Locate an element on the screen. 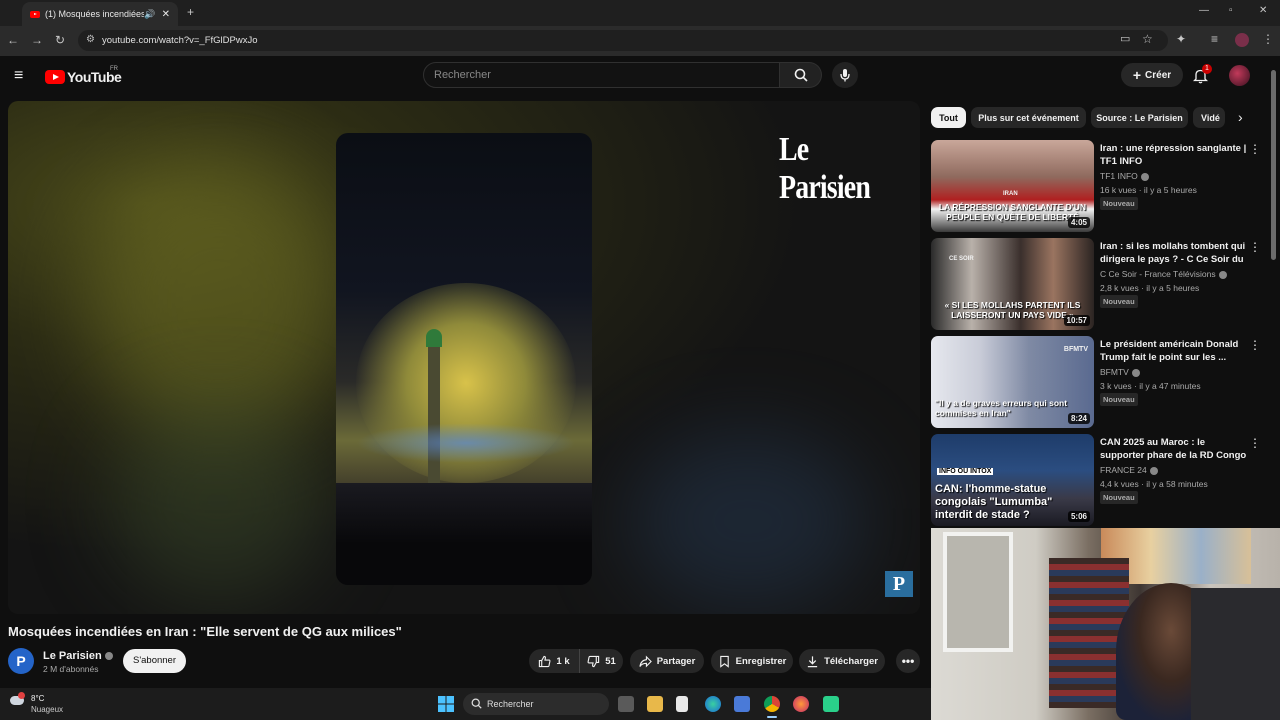 This screenshot has height=720, width=1280. chrome-menu-icon: ⋮ is located at coordinates (1268, 39).